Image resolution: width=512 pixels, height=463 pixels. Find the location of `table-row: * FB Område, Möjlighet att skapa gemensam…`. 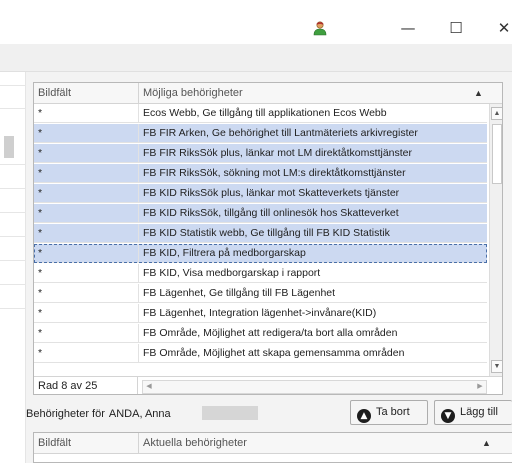

table-row: * FB Område, Möjlighet att skapa gemensam… is located at coordinates (260, 353).